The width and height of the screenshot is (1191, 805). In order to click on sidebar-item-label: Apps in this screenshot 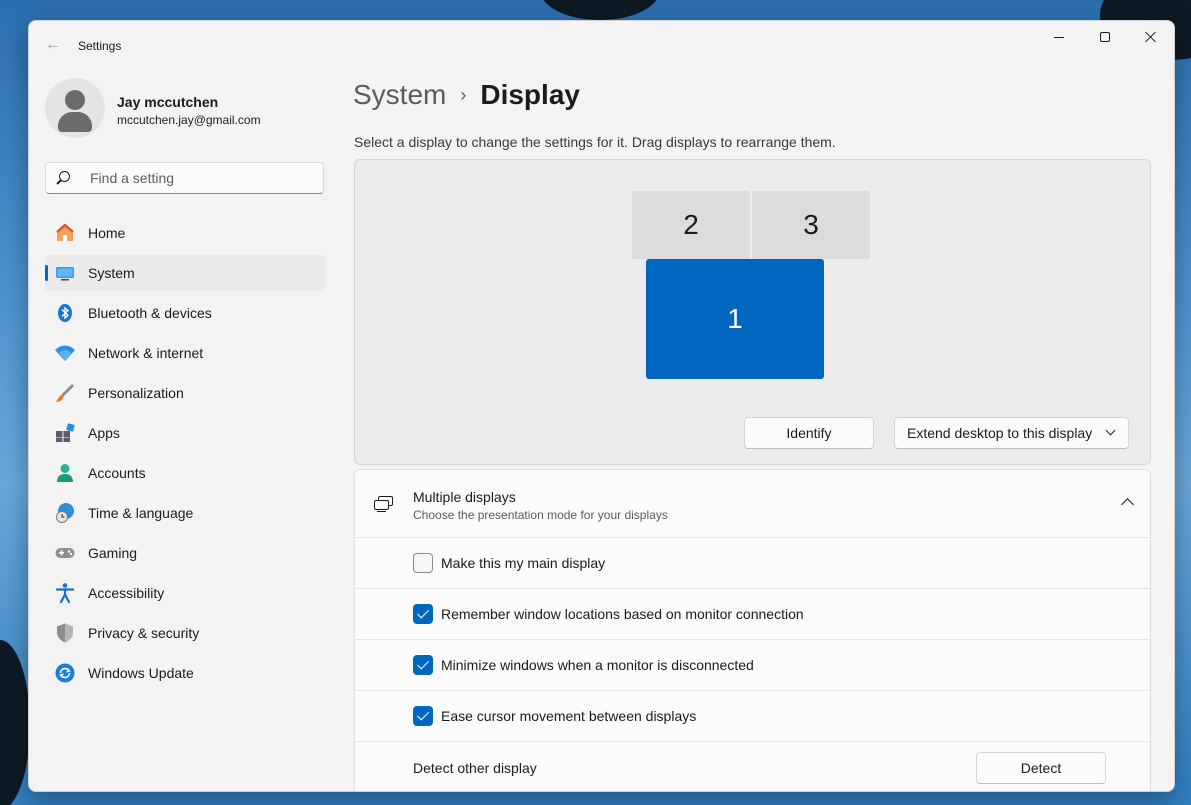, I will do `click(104, 433)`.